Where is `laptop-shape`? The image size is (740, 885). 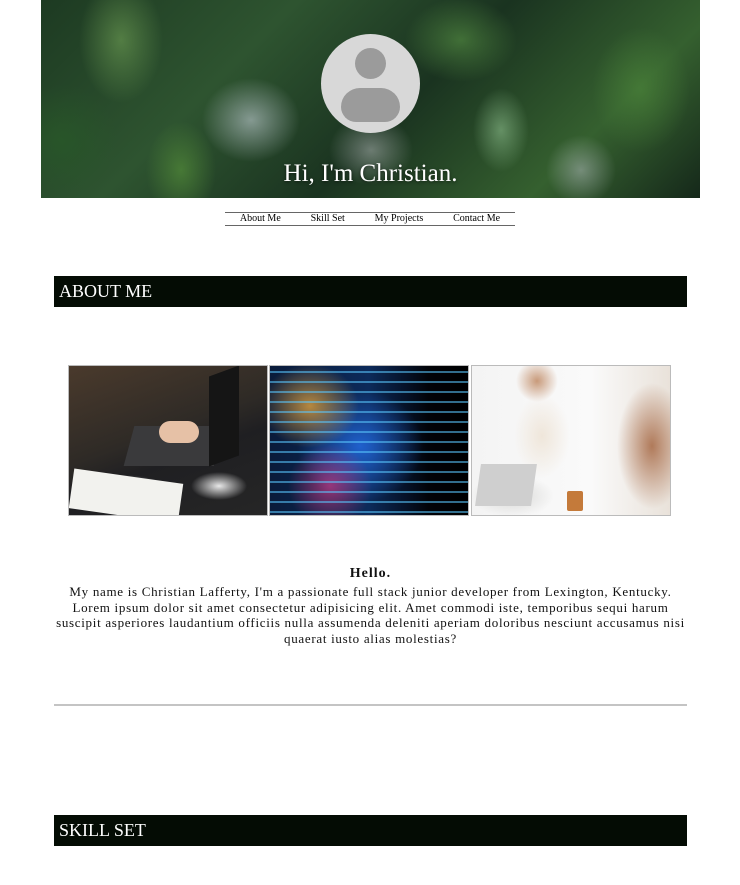
laptop-shape is located at coordinates (506, 485).